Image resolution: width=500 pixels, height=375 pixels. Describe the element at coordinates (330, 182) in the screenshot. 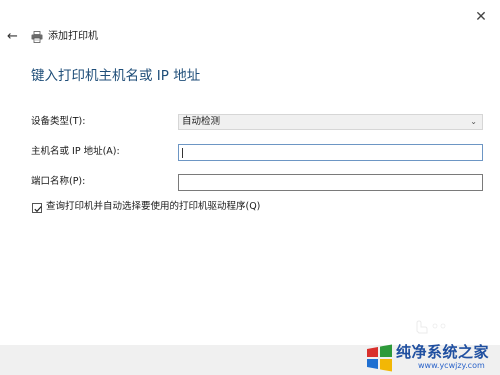

I see `port-name-input` at that location.